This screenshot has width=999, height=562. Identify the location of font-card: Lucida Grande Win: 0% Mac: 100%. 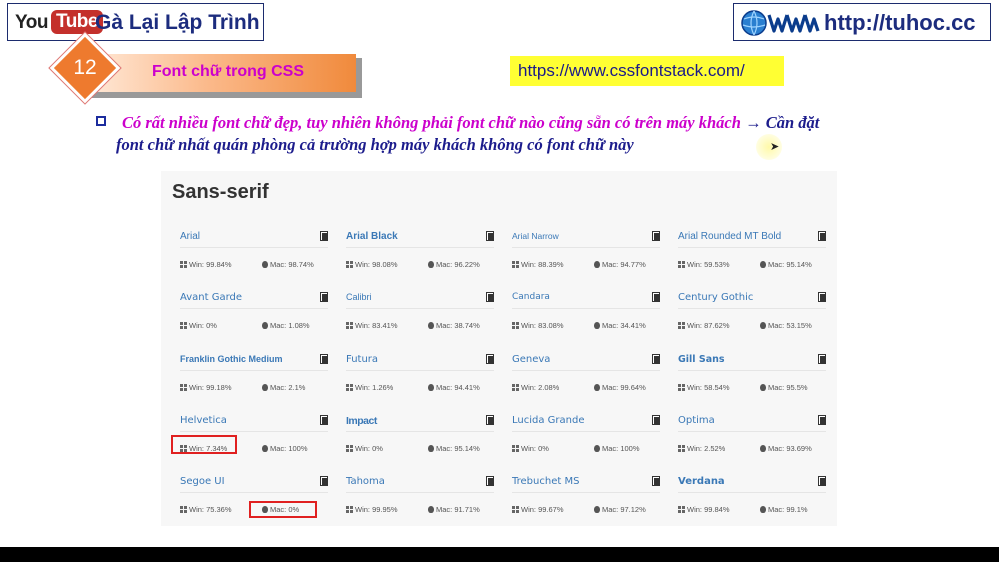
(582, 431).